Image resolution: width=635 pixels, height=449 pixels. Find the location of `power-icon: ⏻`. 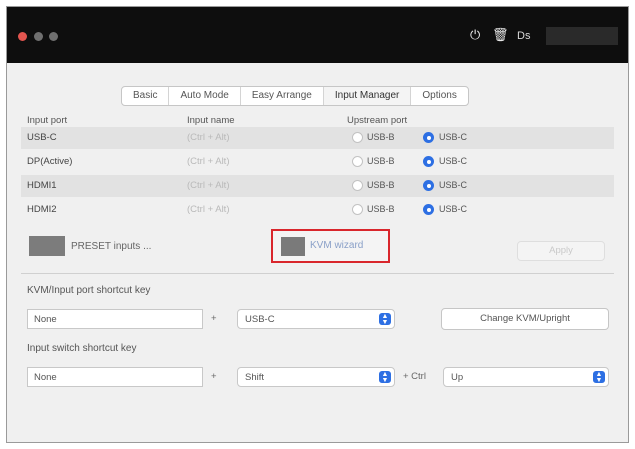

power-icon: ⏻ is located at coordinates (475, 35).